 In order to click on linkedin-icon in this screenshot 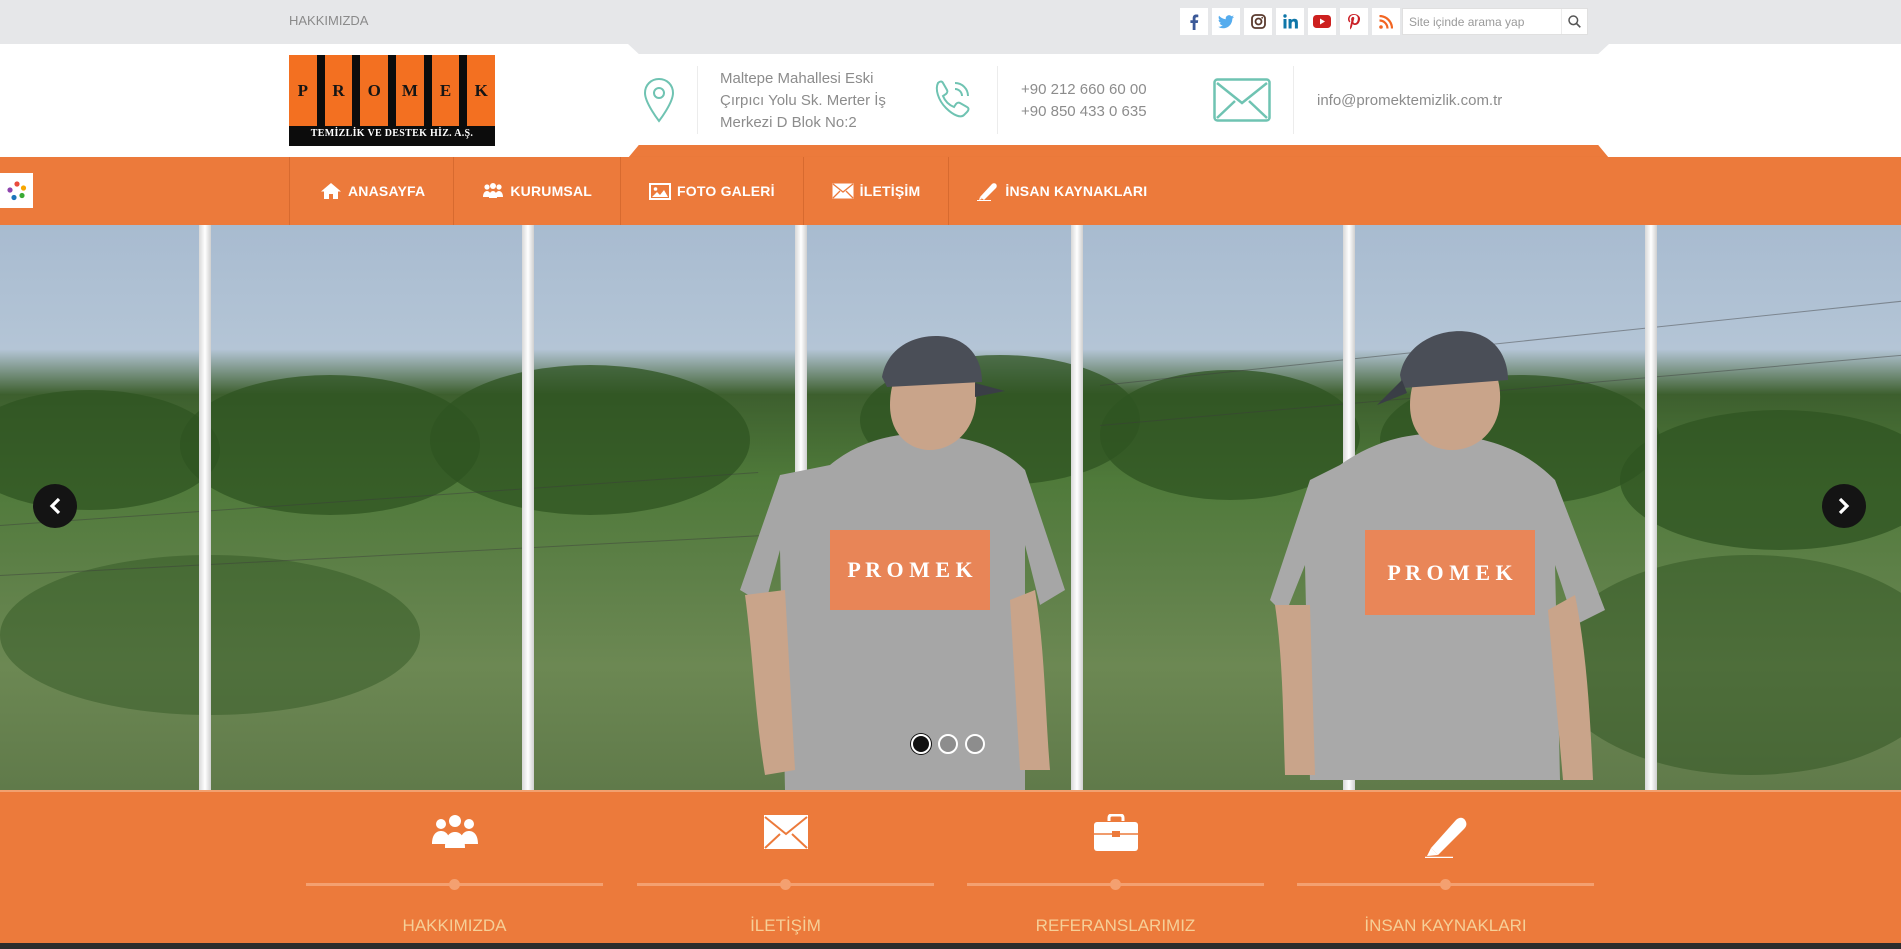, I will do `click(1290, 21)`.